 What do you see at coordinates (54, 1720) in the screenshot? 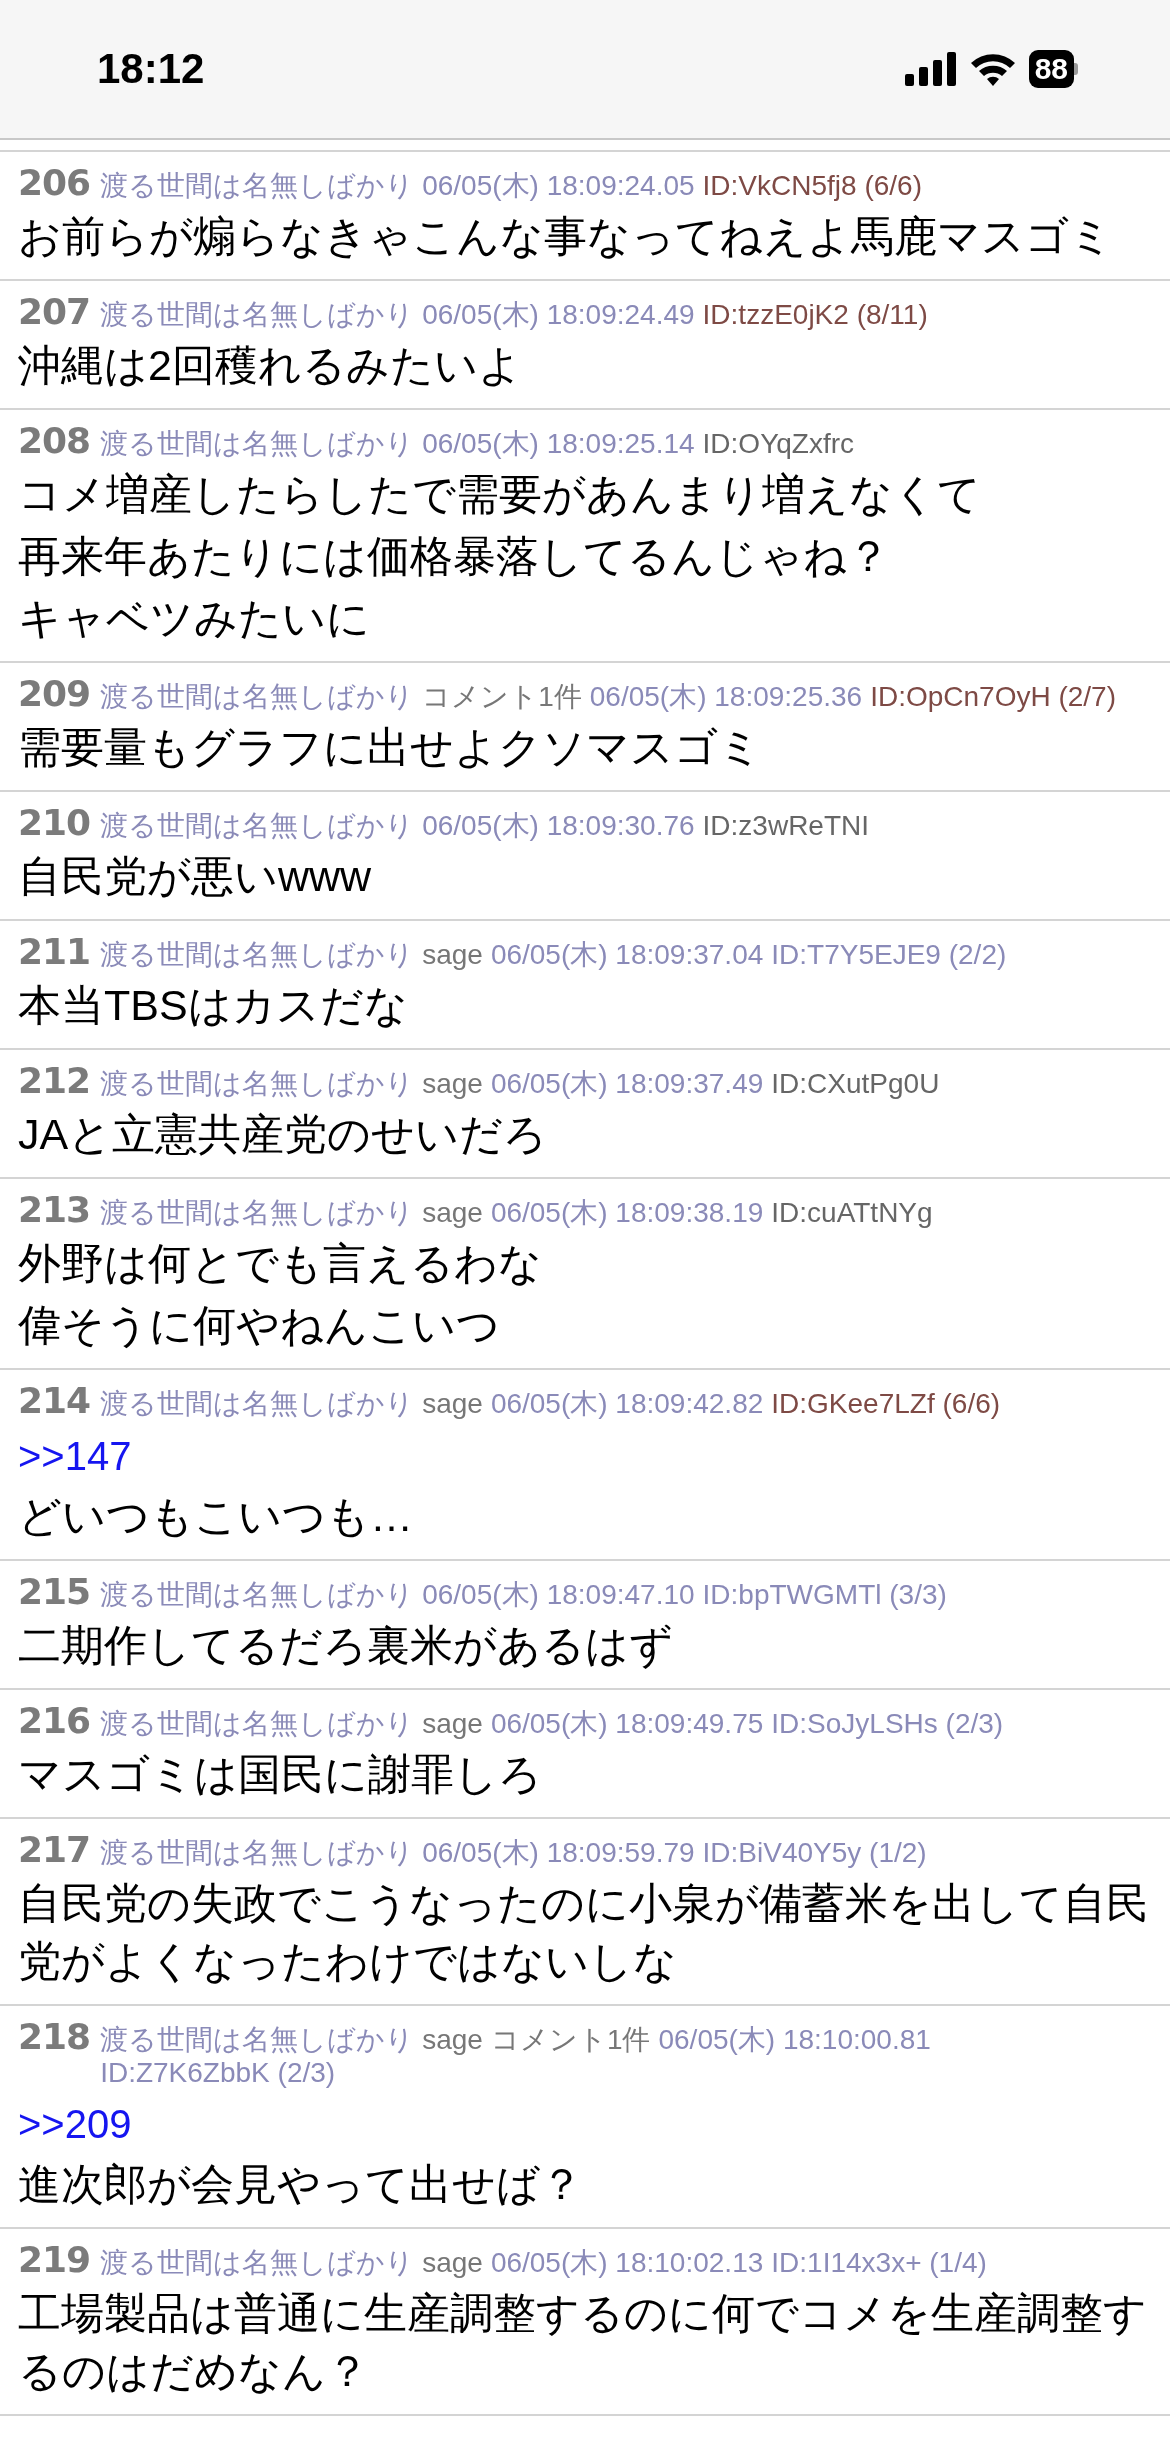
I see `post-number: 216` at bounding box center [54, 1720].